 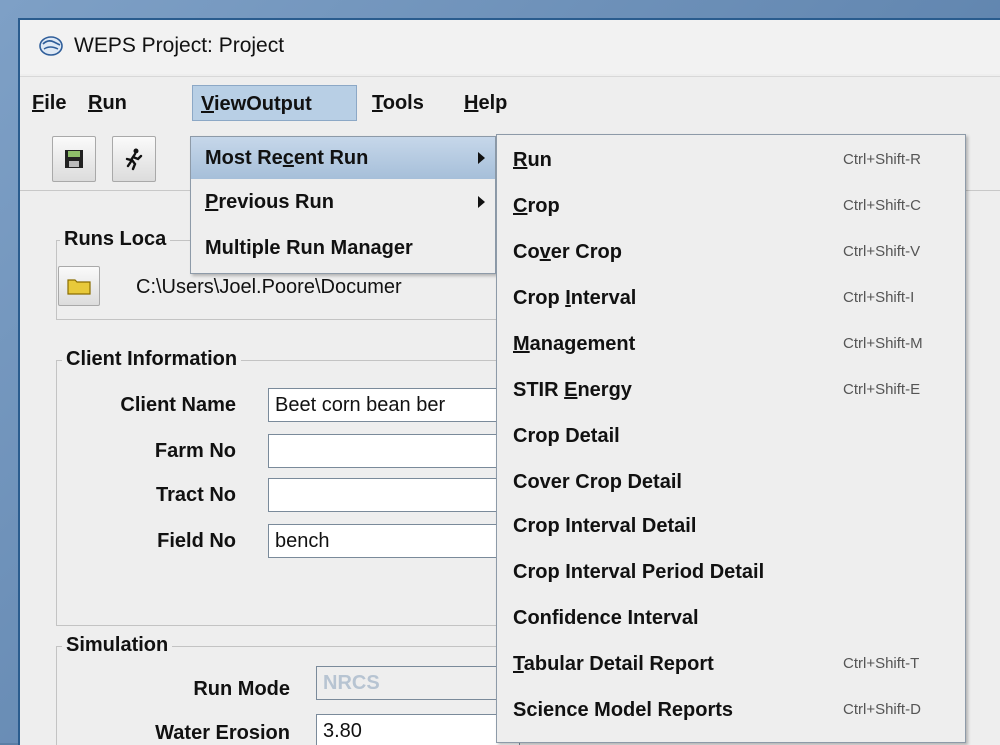 I want to click on farm-no-label: Farm No, so click(x=195, y=451).